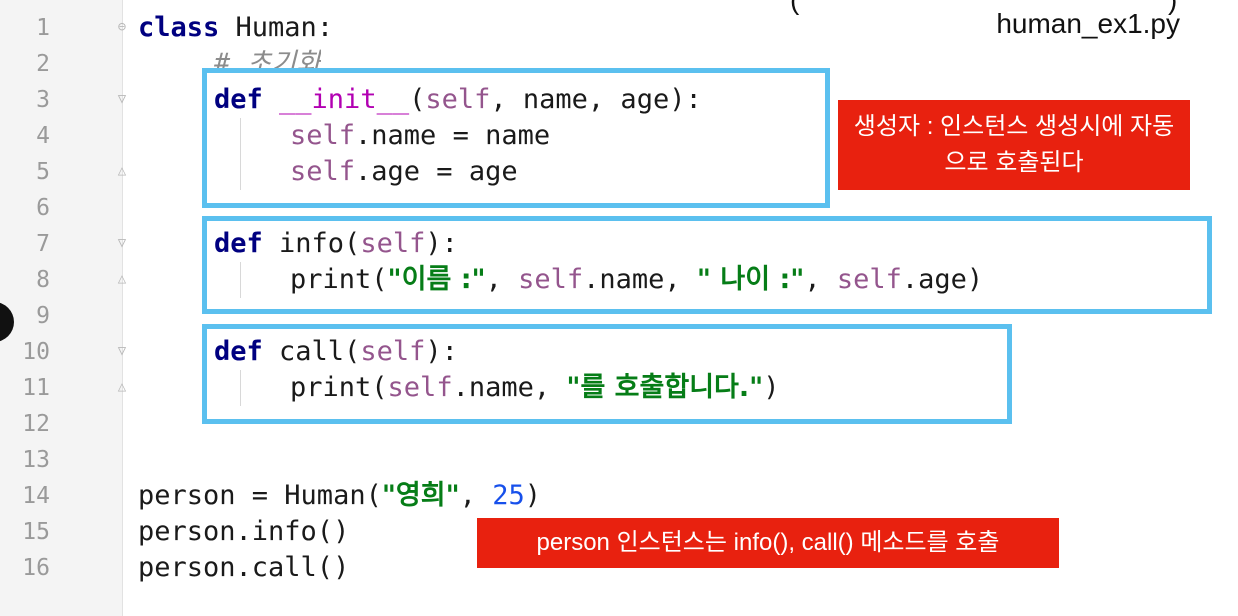  What do you see at coordinates (36, 568) in the screenshot?
I see `line-number: 16` at bounding box center [36, 568].